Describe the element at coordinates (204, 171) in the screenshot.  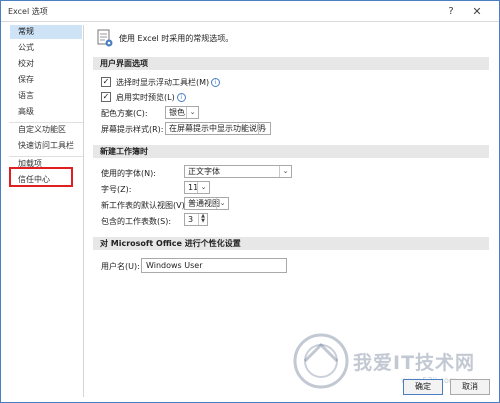
I see `default-font-value: 正文字体` at that location.